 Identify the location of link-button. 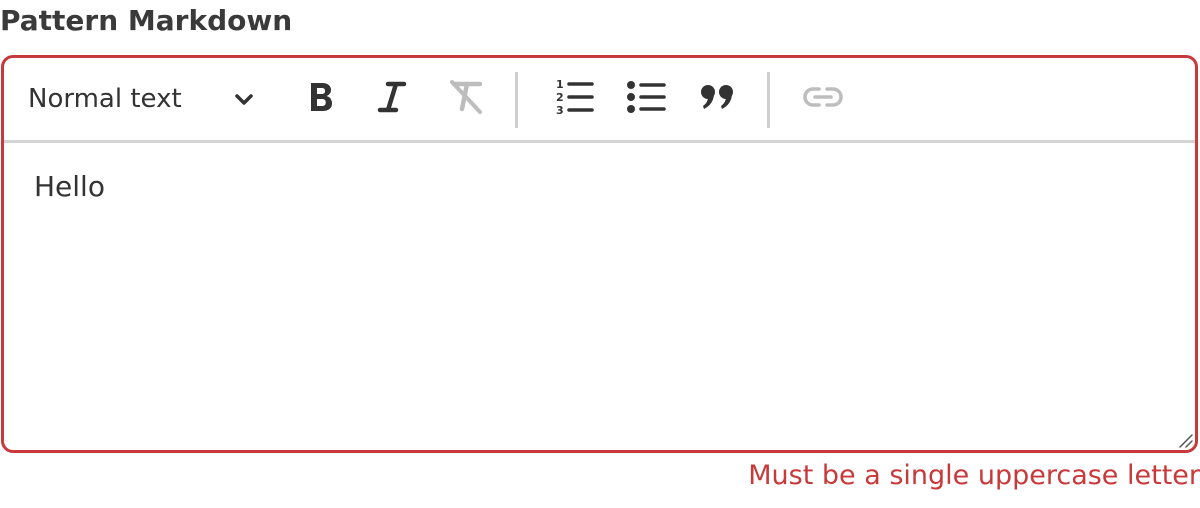
(823, 99).